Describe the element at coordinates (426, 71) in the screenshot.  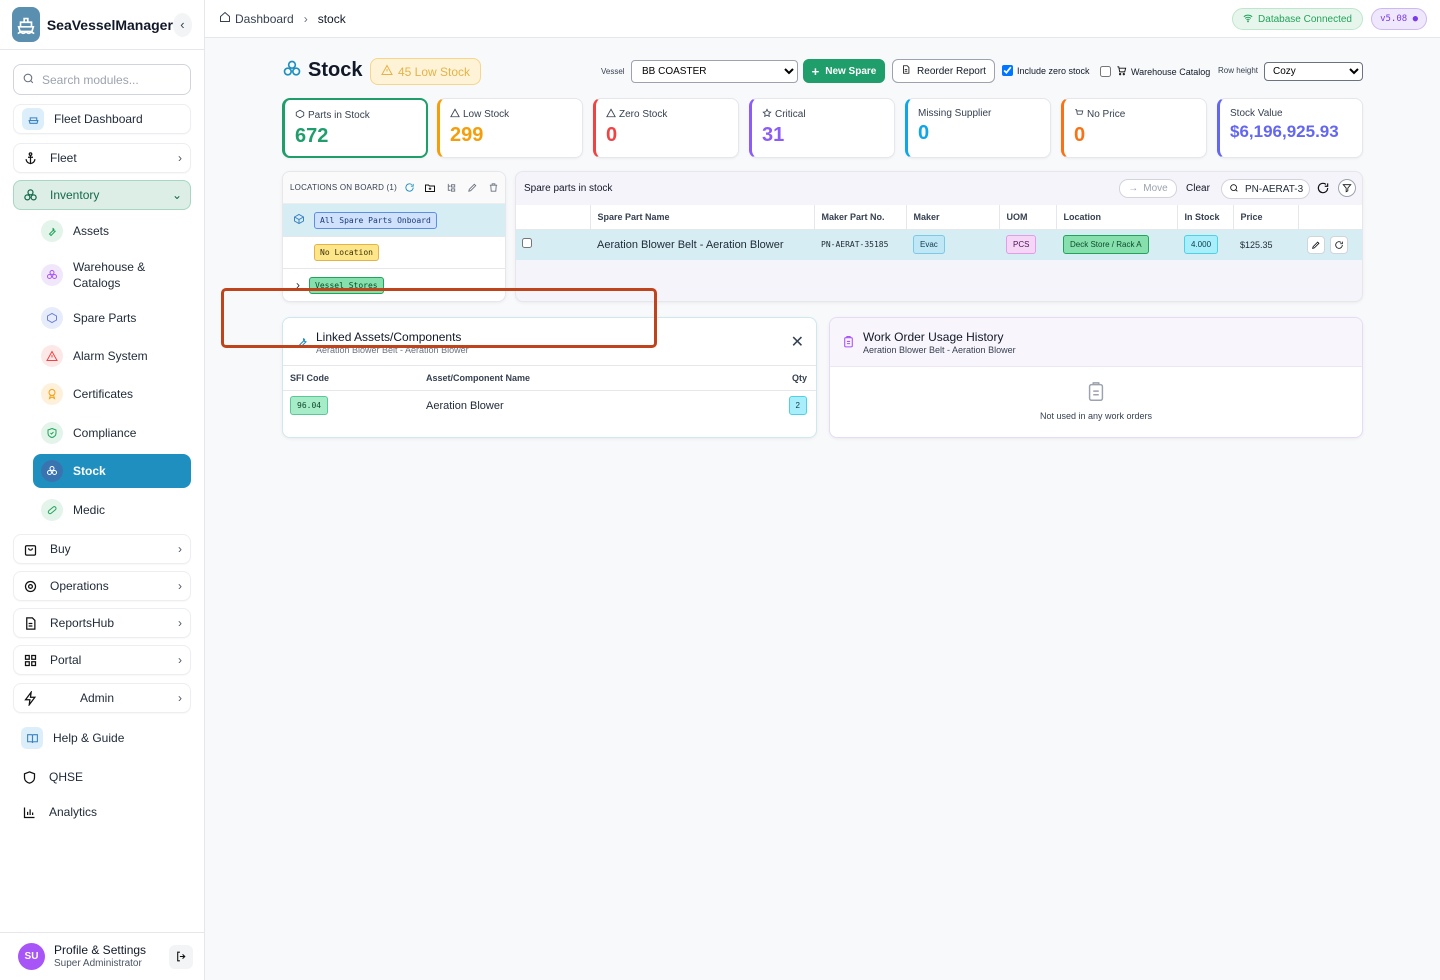
I see `low-stock-badge: 45 Low Stock` at that location.